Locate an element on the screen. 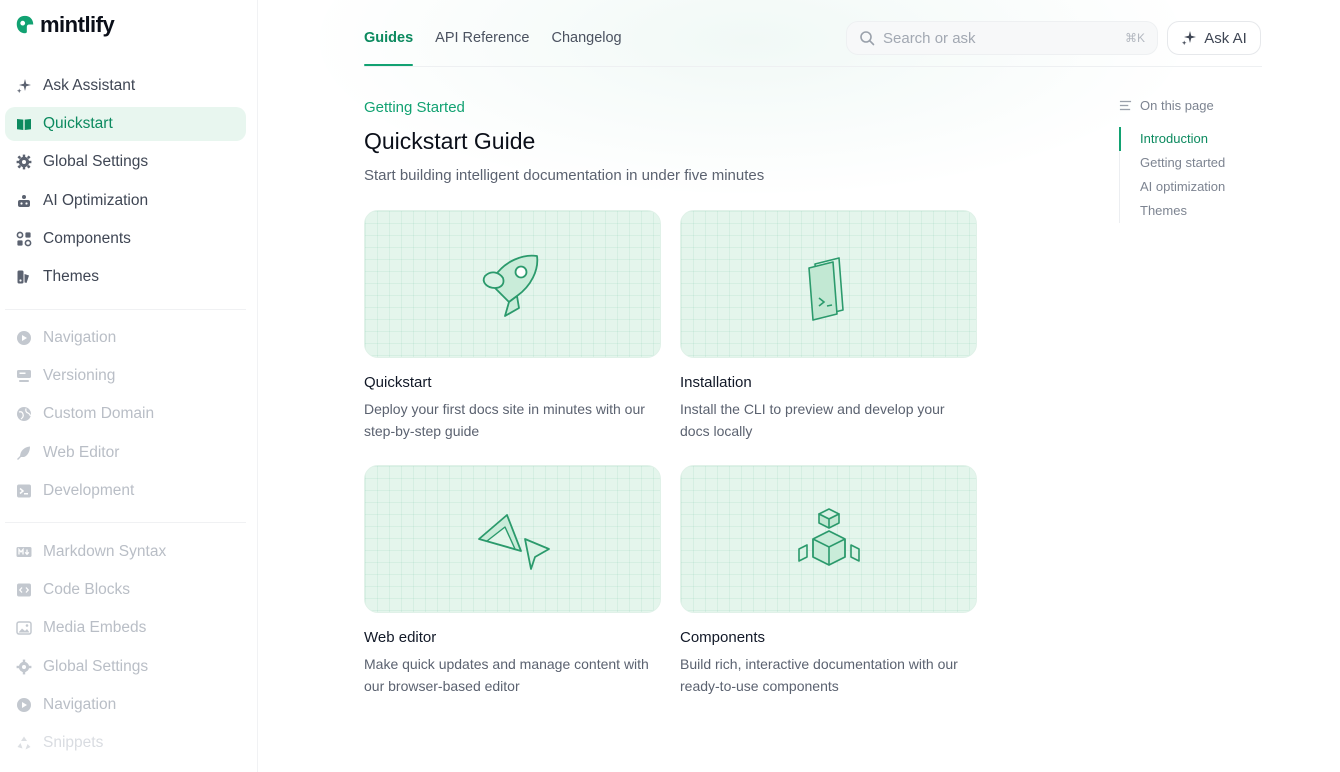 Image resolution: width=1340 pixels, height=772 pixels. brand-name: mintlify is located at coordinates (77, 24).